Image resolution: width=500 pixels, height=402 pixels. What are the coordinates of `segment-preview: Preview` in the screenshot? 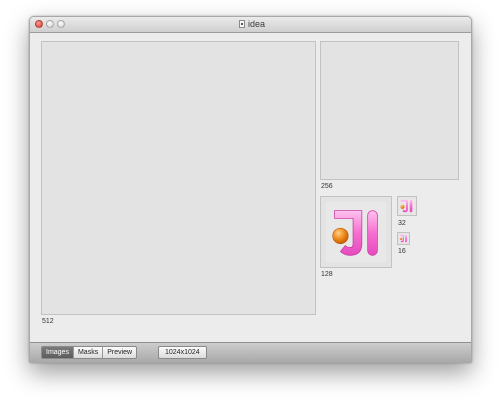 It's located at (119, 352).